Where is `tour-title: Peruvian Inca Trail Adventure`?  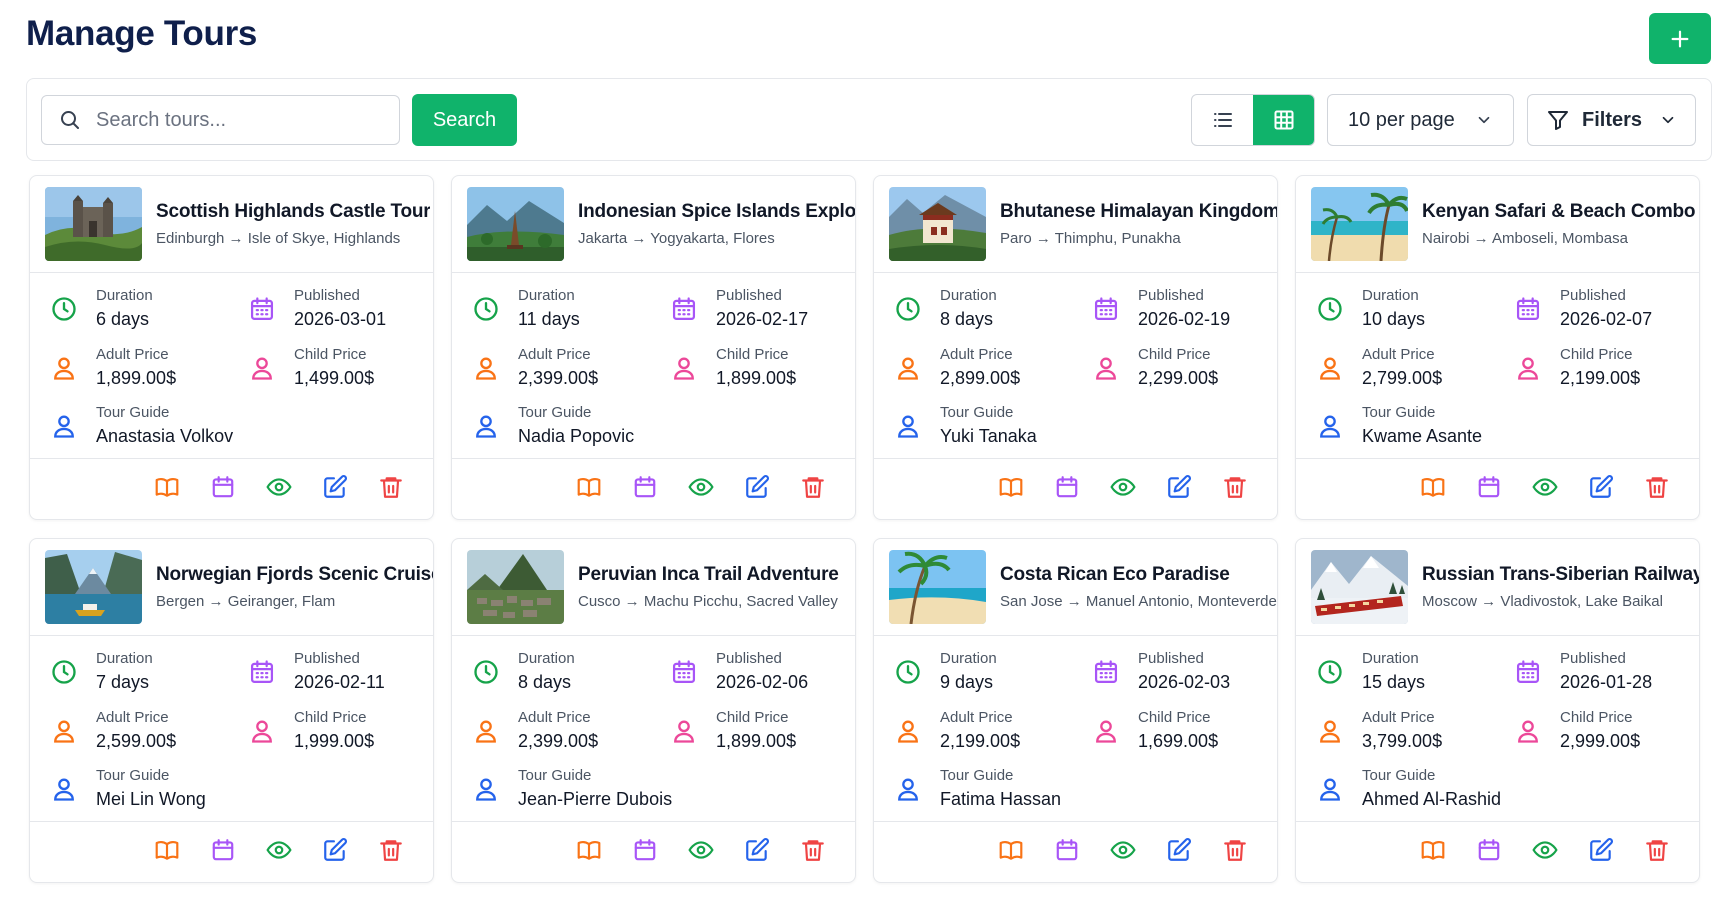
tour-title: Peruvian Inca Trail Adventure is located at coordinates (708, 575).